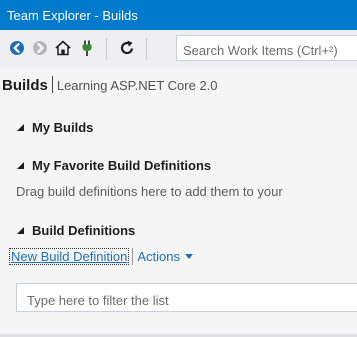 The width and height of the screenshot is (357, 337). What do you see at coordinates (63, 48) in the screenshot?
I see `home-icon` at bounding box center [63, 48].